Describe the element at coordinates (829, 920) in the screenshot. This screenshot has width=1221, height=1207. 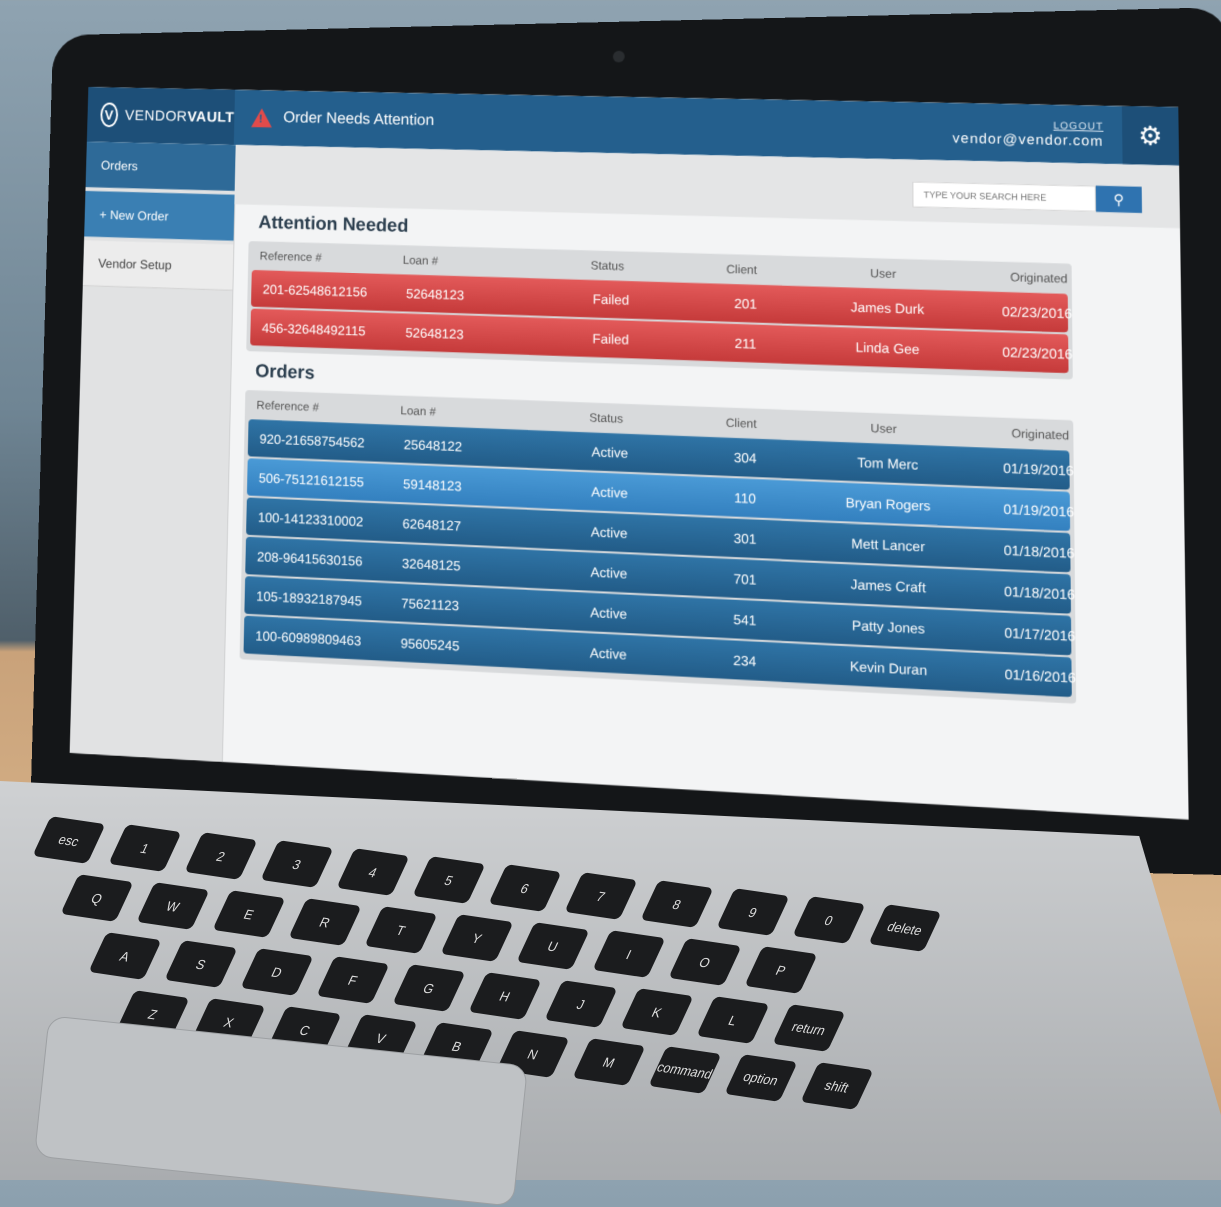
I see `keyboard-key: 0` at that location.